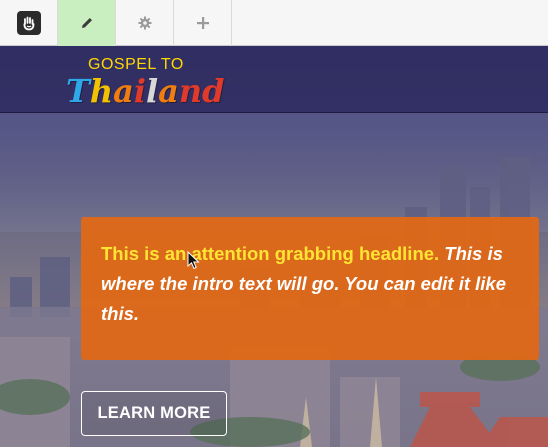 The width and height of the screenshot is (548, 447). I want to click on logo-letter: d, so click(213, 91).